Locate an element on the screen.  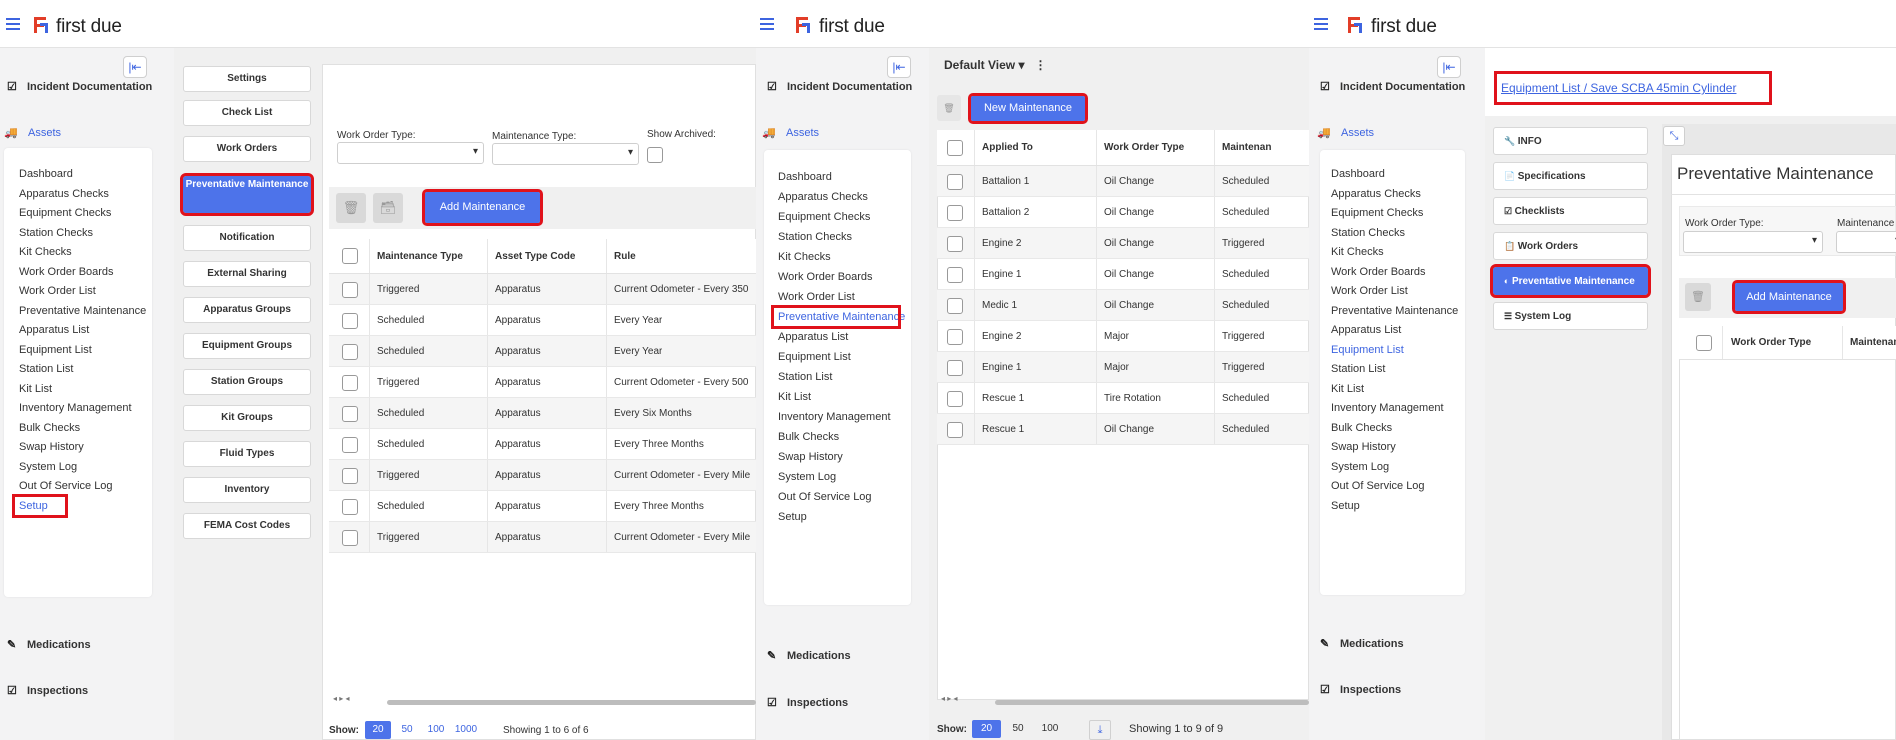
setup-tab-check-list: Check List is located at coordinates (247, 113).